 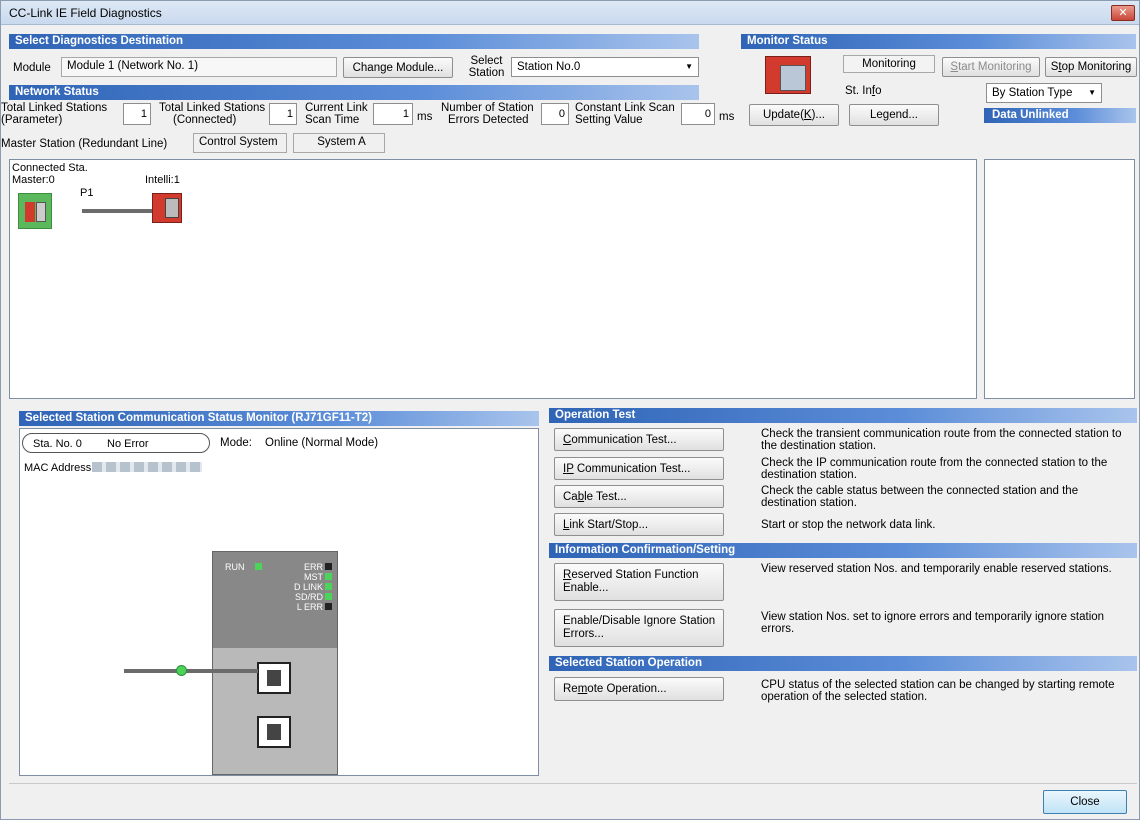 I want to click on sdrd-led-icon, so click(x=328, y=596).